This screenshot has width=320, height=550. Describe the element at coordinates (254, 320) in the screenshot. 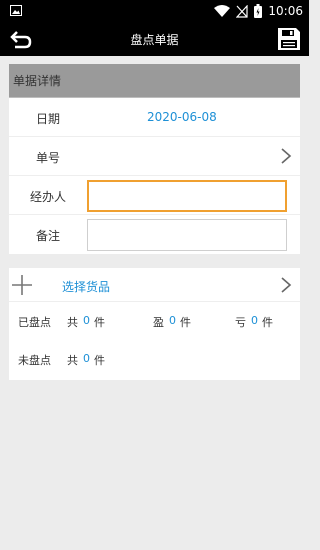

I see `loss-count: 0` at that location.